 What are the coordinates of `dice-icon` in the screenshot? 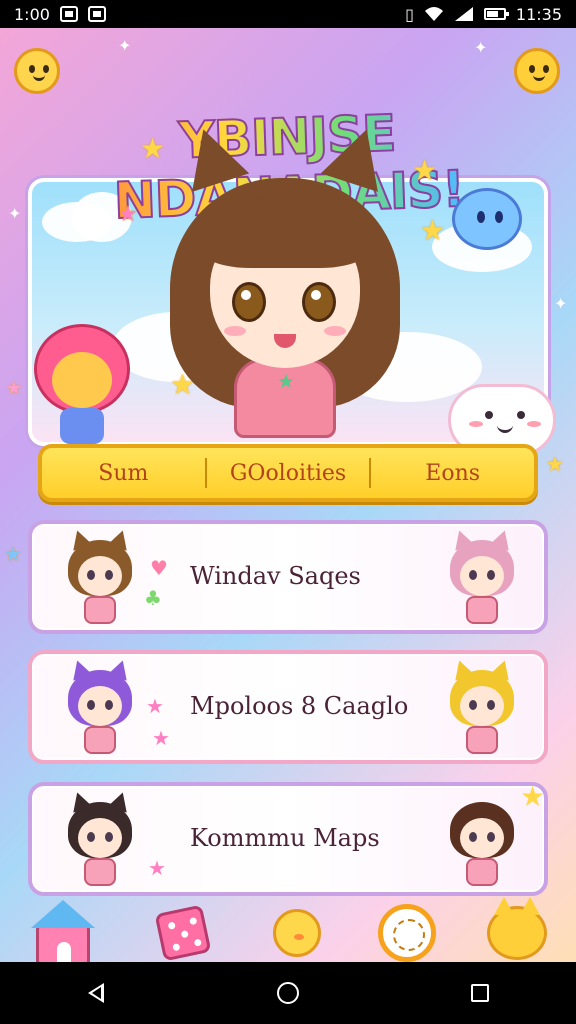 It's located at (183, 931).